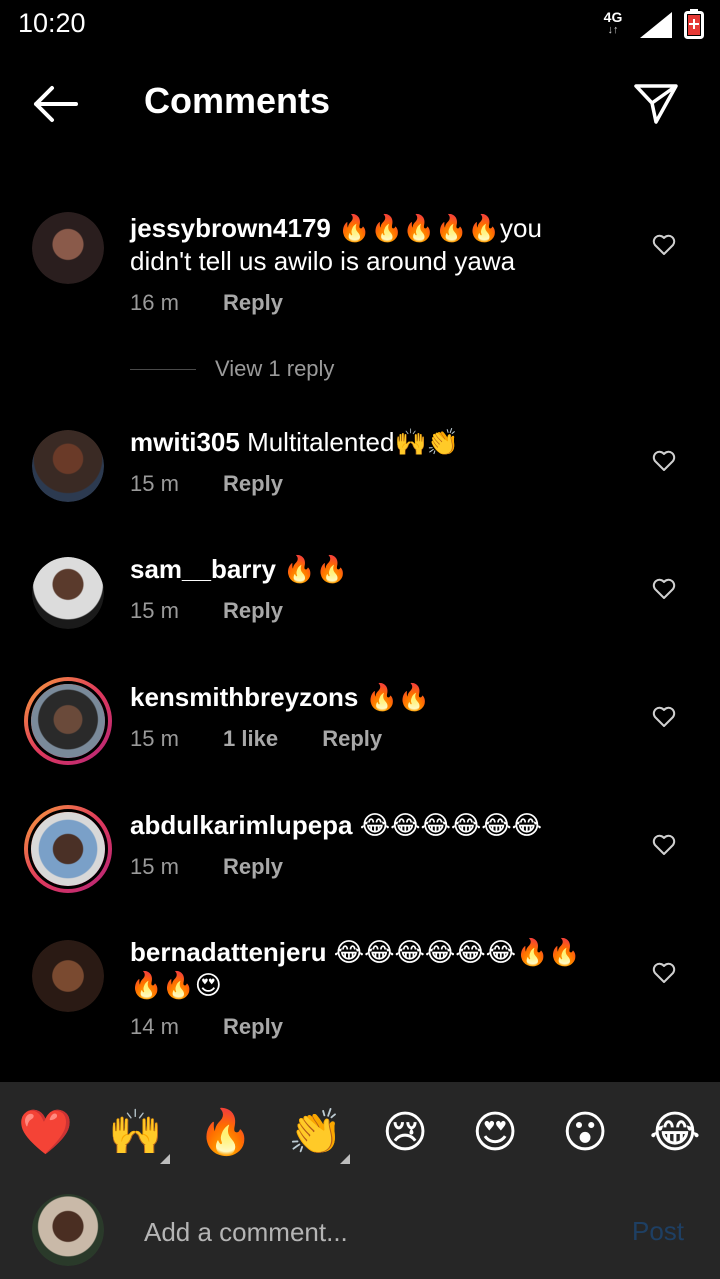 Image resolution: width=720 pixels, height=1279 pixels. I want to click on comment-time: 14 m, so click(154, 1026).